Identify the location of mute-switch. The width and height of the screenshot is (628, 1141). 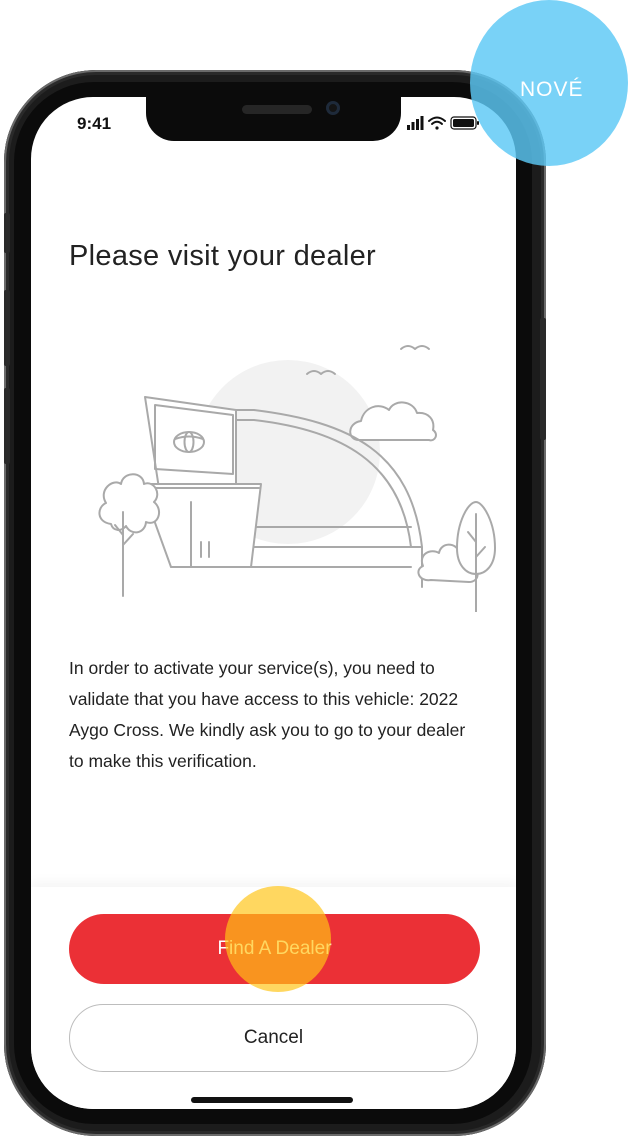
(7, 233).